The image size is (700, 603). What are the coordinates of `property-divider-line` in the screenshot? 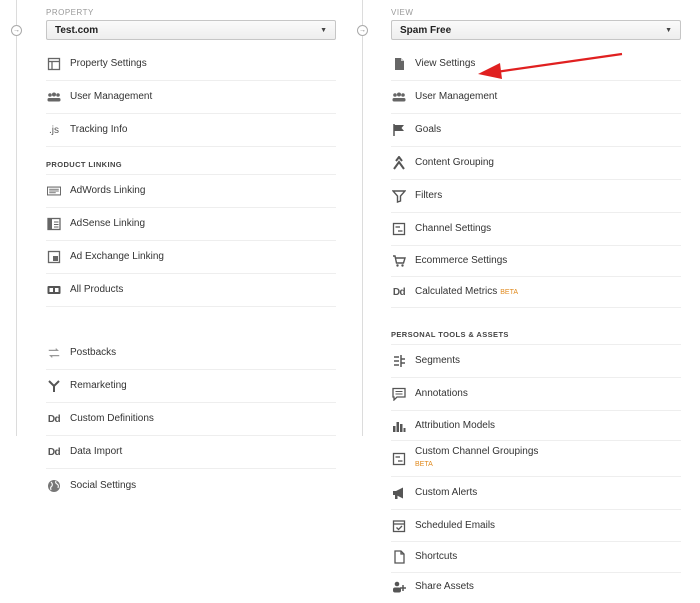 It's located at (16, 218).